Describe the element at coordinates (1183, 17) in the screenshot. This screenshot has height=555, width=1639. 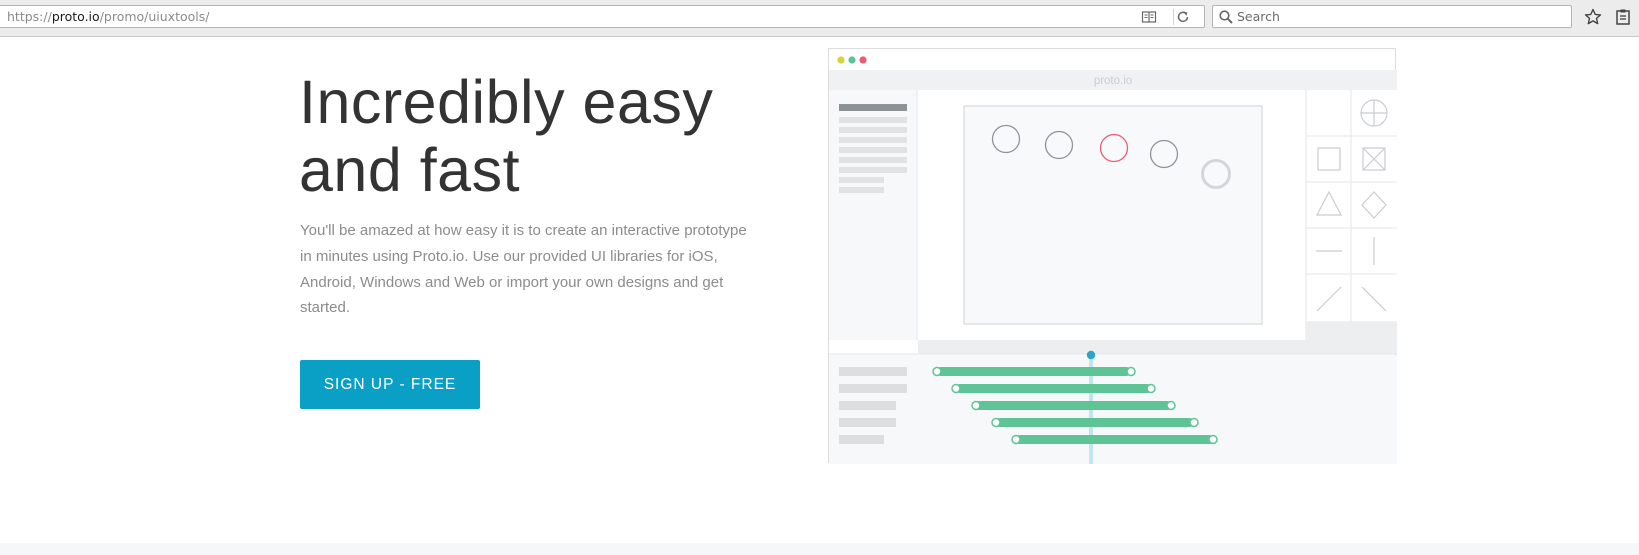
I see `reload-icon` at that location.